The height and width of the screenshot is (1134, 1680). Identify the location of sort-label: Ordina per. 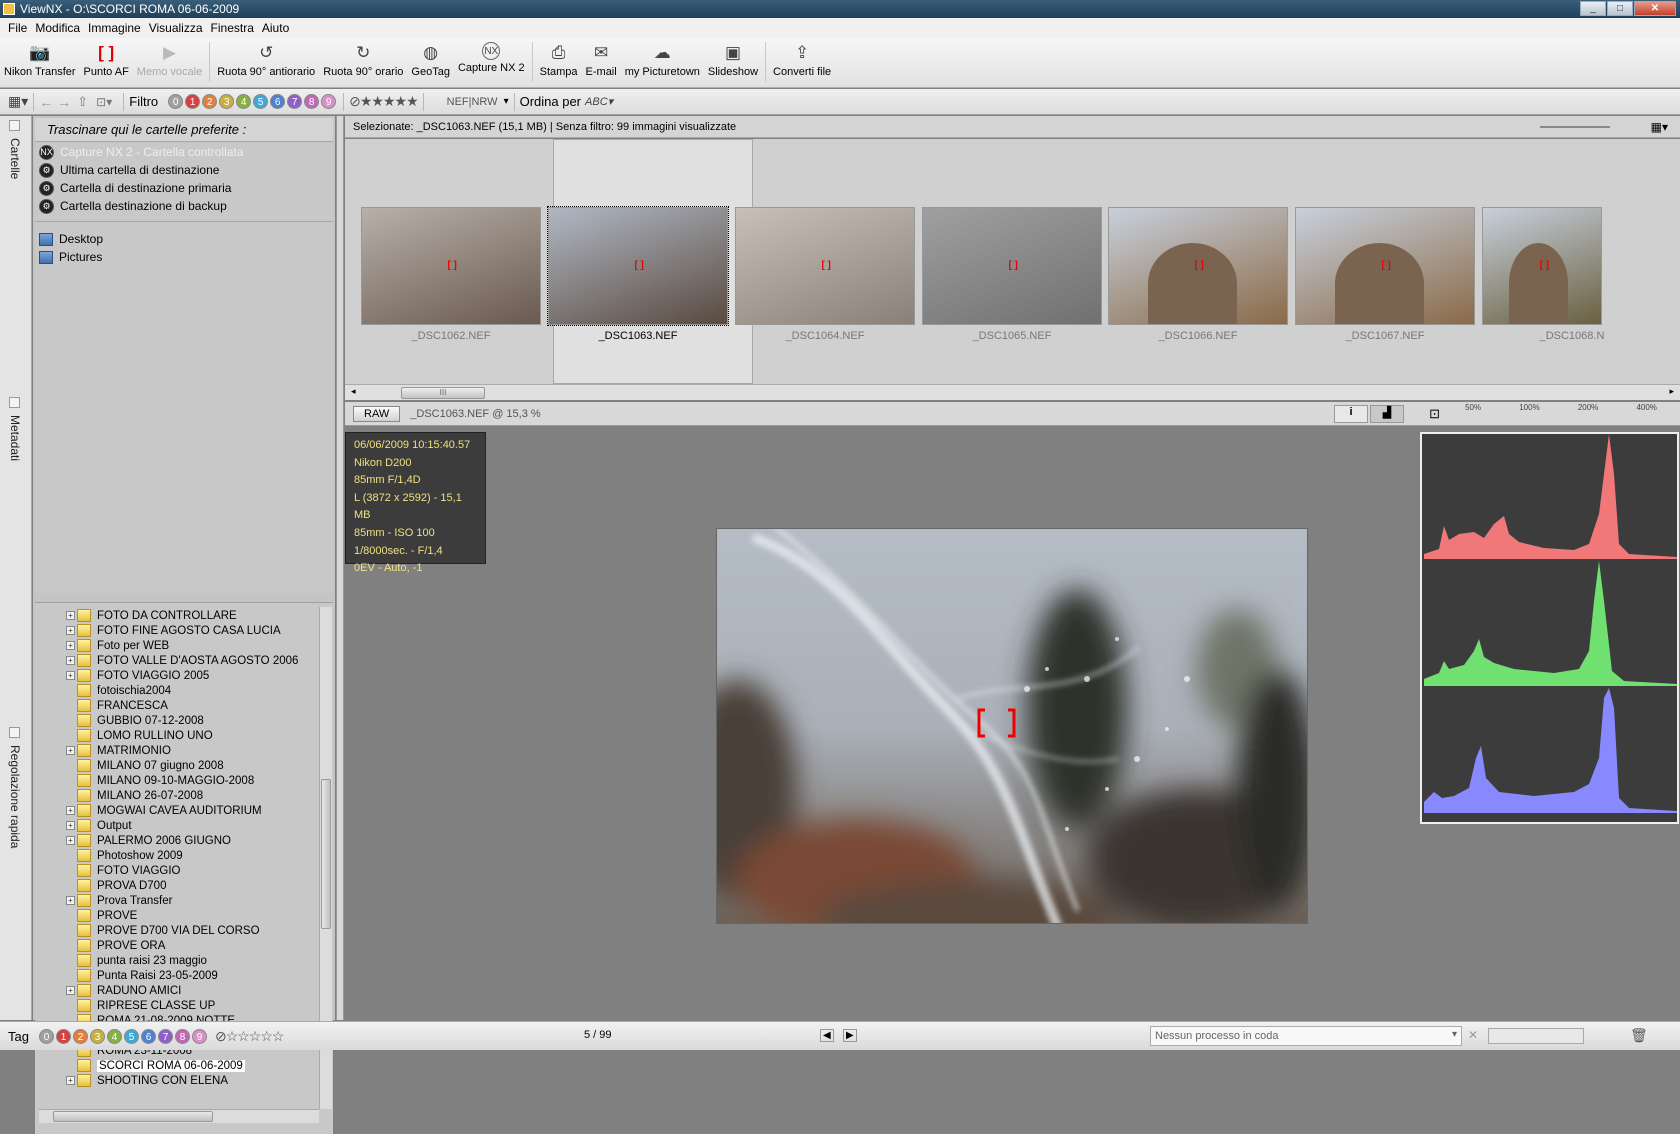
(550, 101).